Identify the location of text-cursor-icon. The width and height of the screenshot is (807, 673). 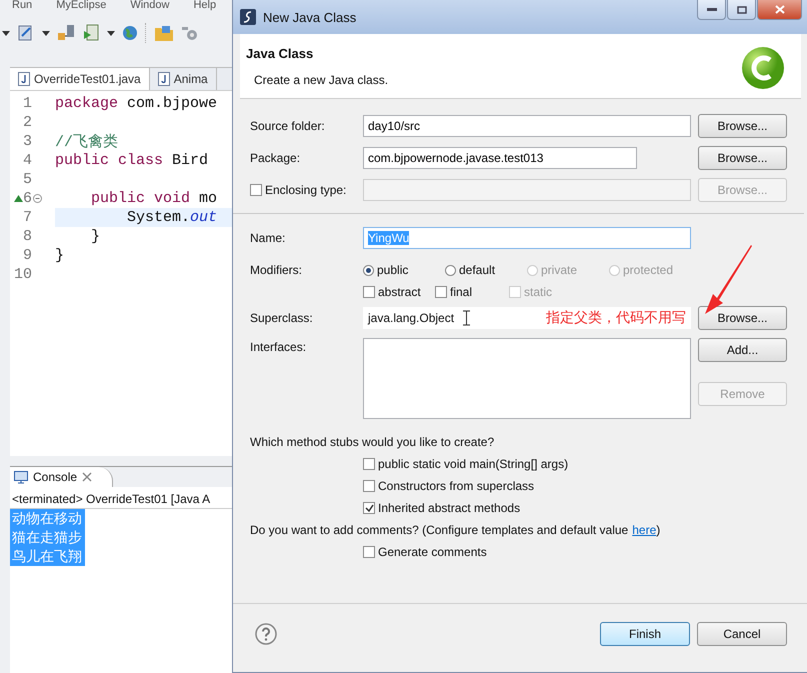
(466, 318).